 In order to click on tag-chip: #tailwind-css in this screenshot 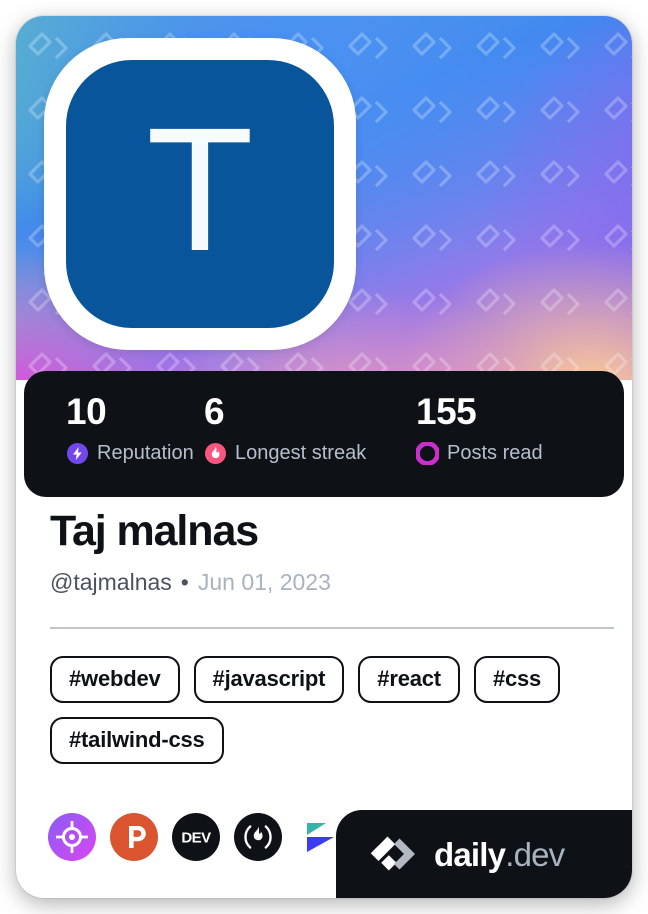, I will do `click(137, 741)`.